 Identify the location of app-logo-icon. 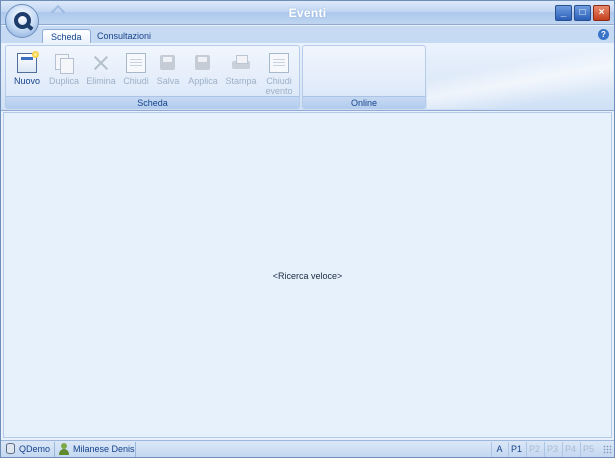
(22, 20).